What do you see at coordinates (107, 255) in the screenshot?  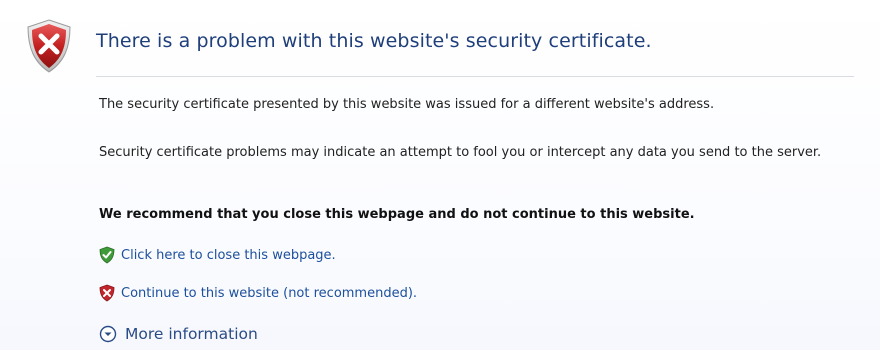 I see `shield-check-icon` at bounding box center [107, 255].